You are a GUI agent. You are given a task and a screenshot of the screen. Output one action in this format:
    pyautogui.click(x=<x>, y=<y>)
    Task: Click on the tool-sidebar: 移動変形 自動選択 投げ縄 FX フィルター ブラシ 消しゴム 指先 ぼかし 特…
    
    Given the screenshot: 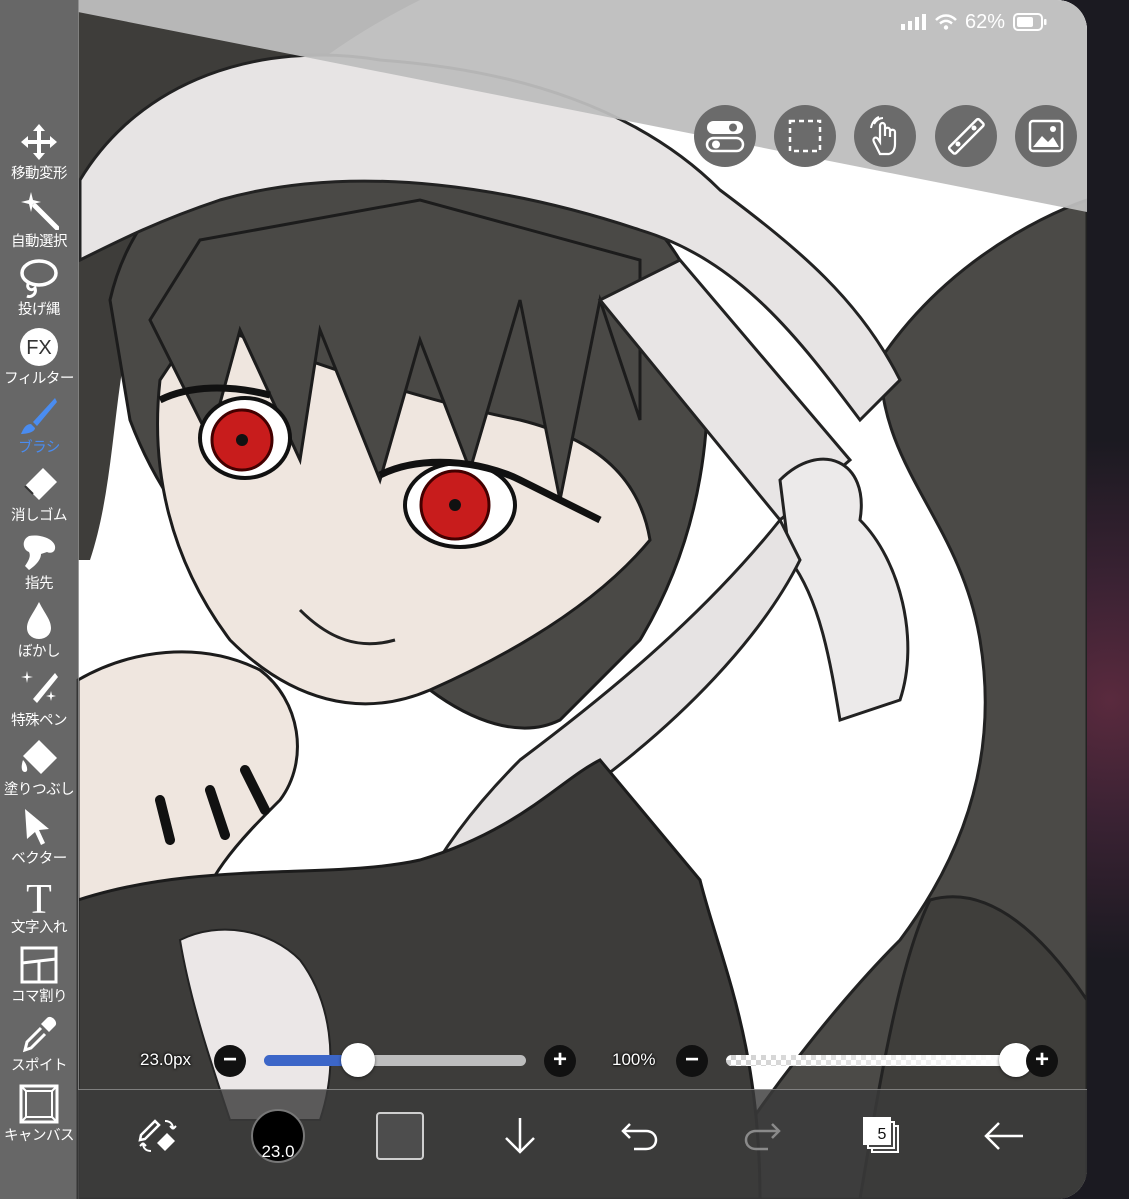 What is the action you would take?
    pyautogui.click(x=39, y=599)
    